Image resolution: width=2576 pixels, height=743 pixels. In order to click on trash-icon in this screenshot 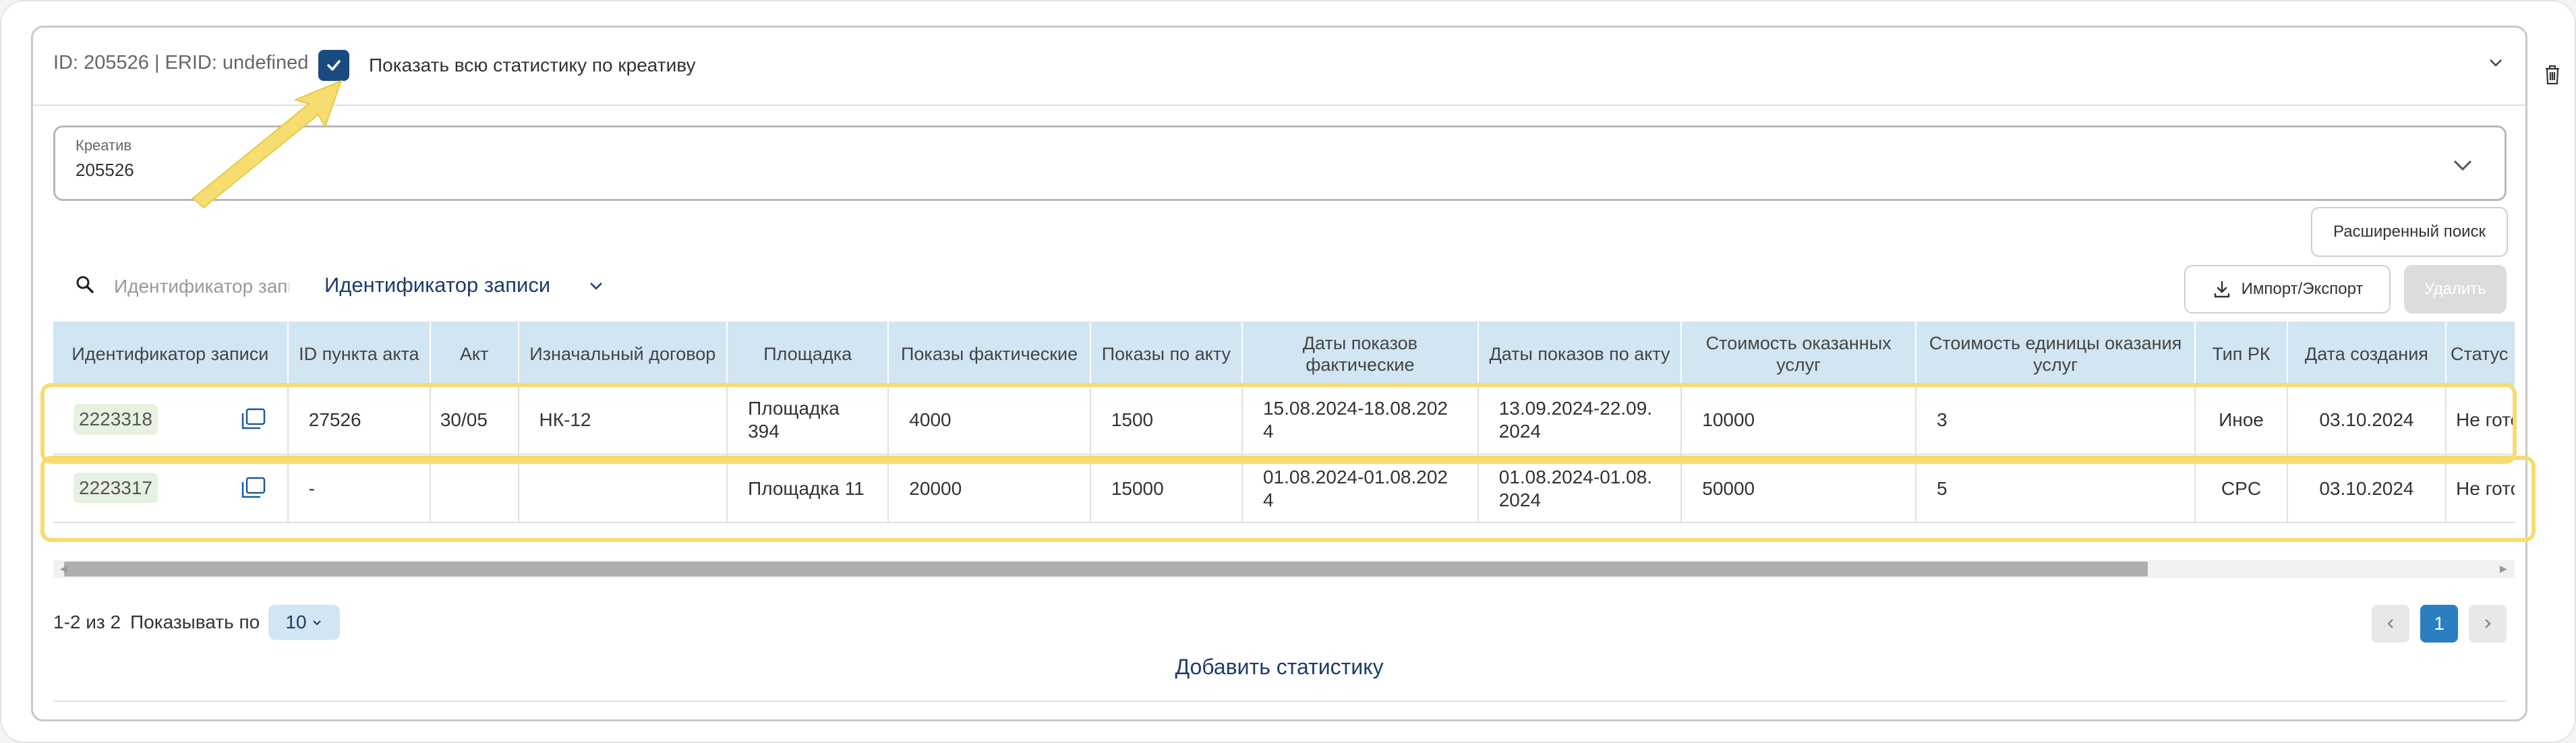, I will do `click(2552, 76)`.